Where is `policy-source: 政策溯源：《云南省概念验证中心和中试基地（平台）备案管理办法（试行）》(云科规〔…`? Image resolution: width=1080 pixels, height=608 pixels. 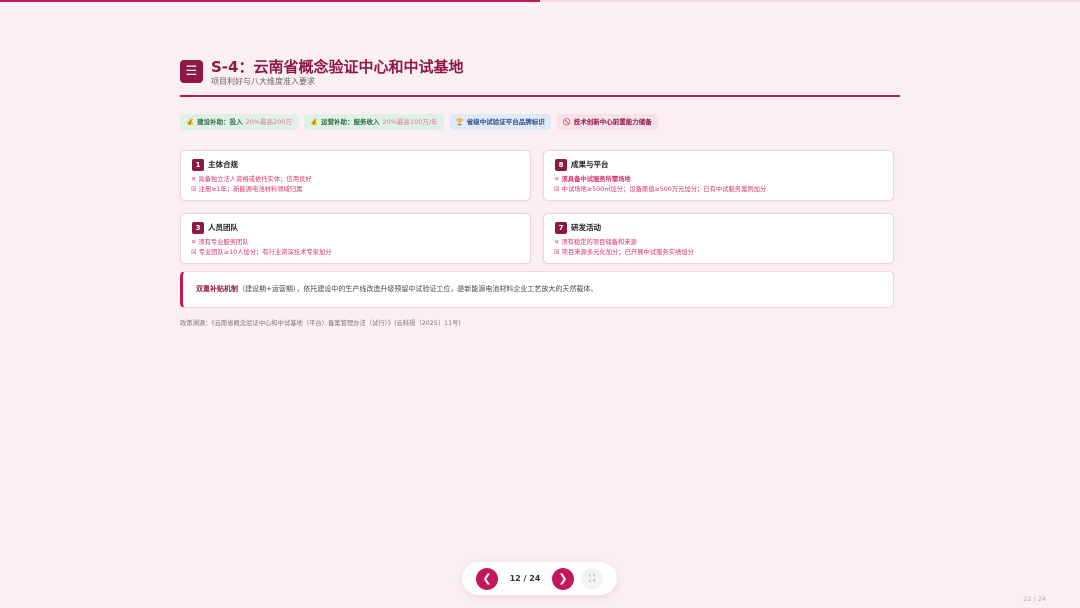
policy-source: 政策溯源：《云南省概念验证中心和中试基地（平台）备案管理办法（试行）》(云科规〔… is located at coordinates (320, 323).